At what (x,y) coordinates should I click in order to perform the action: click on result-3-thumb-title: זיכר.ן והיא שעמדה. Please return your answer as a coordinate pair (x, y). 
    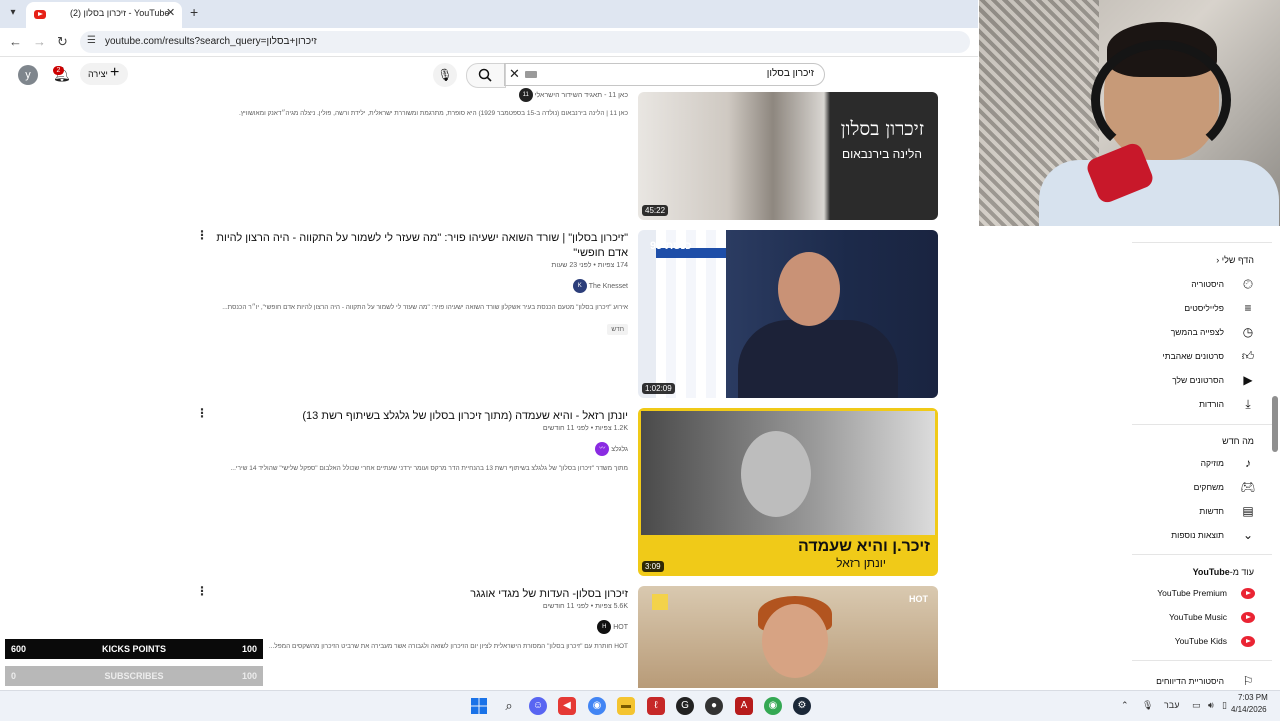
    Looking at the image, I should click on (863, 546).